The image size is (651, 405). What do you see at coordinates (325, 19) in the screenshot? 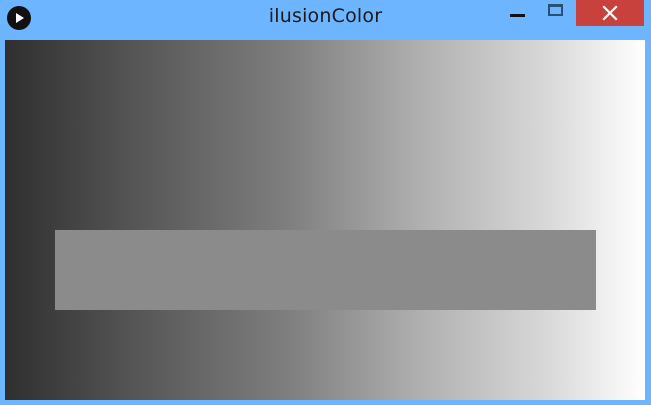
I see `title-bar: ilusionColor` at bounding box center [325, 19].